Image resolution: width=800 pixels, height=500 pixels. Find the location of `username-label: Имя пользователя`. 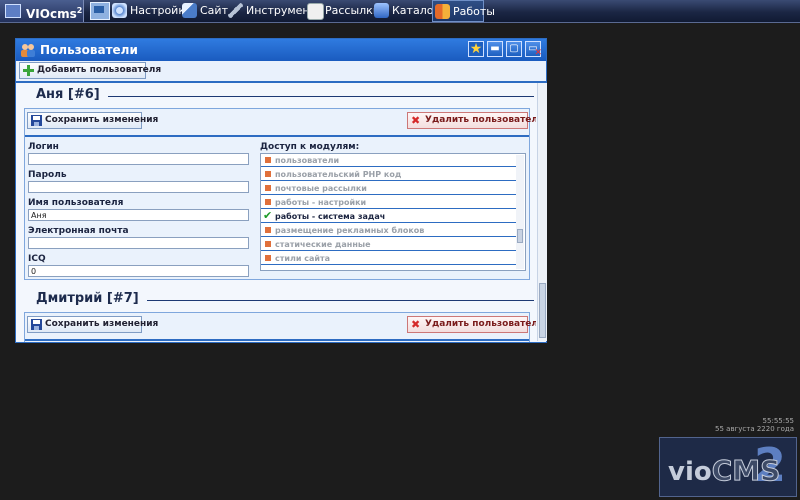

username-label: Имя пользователя is located at coordinates (76, 203).